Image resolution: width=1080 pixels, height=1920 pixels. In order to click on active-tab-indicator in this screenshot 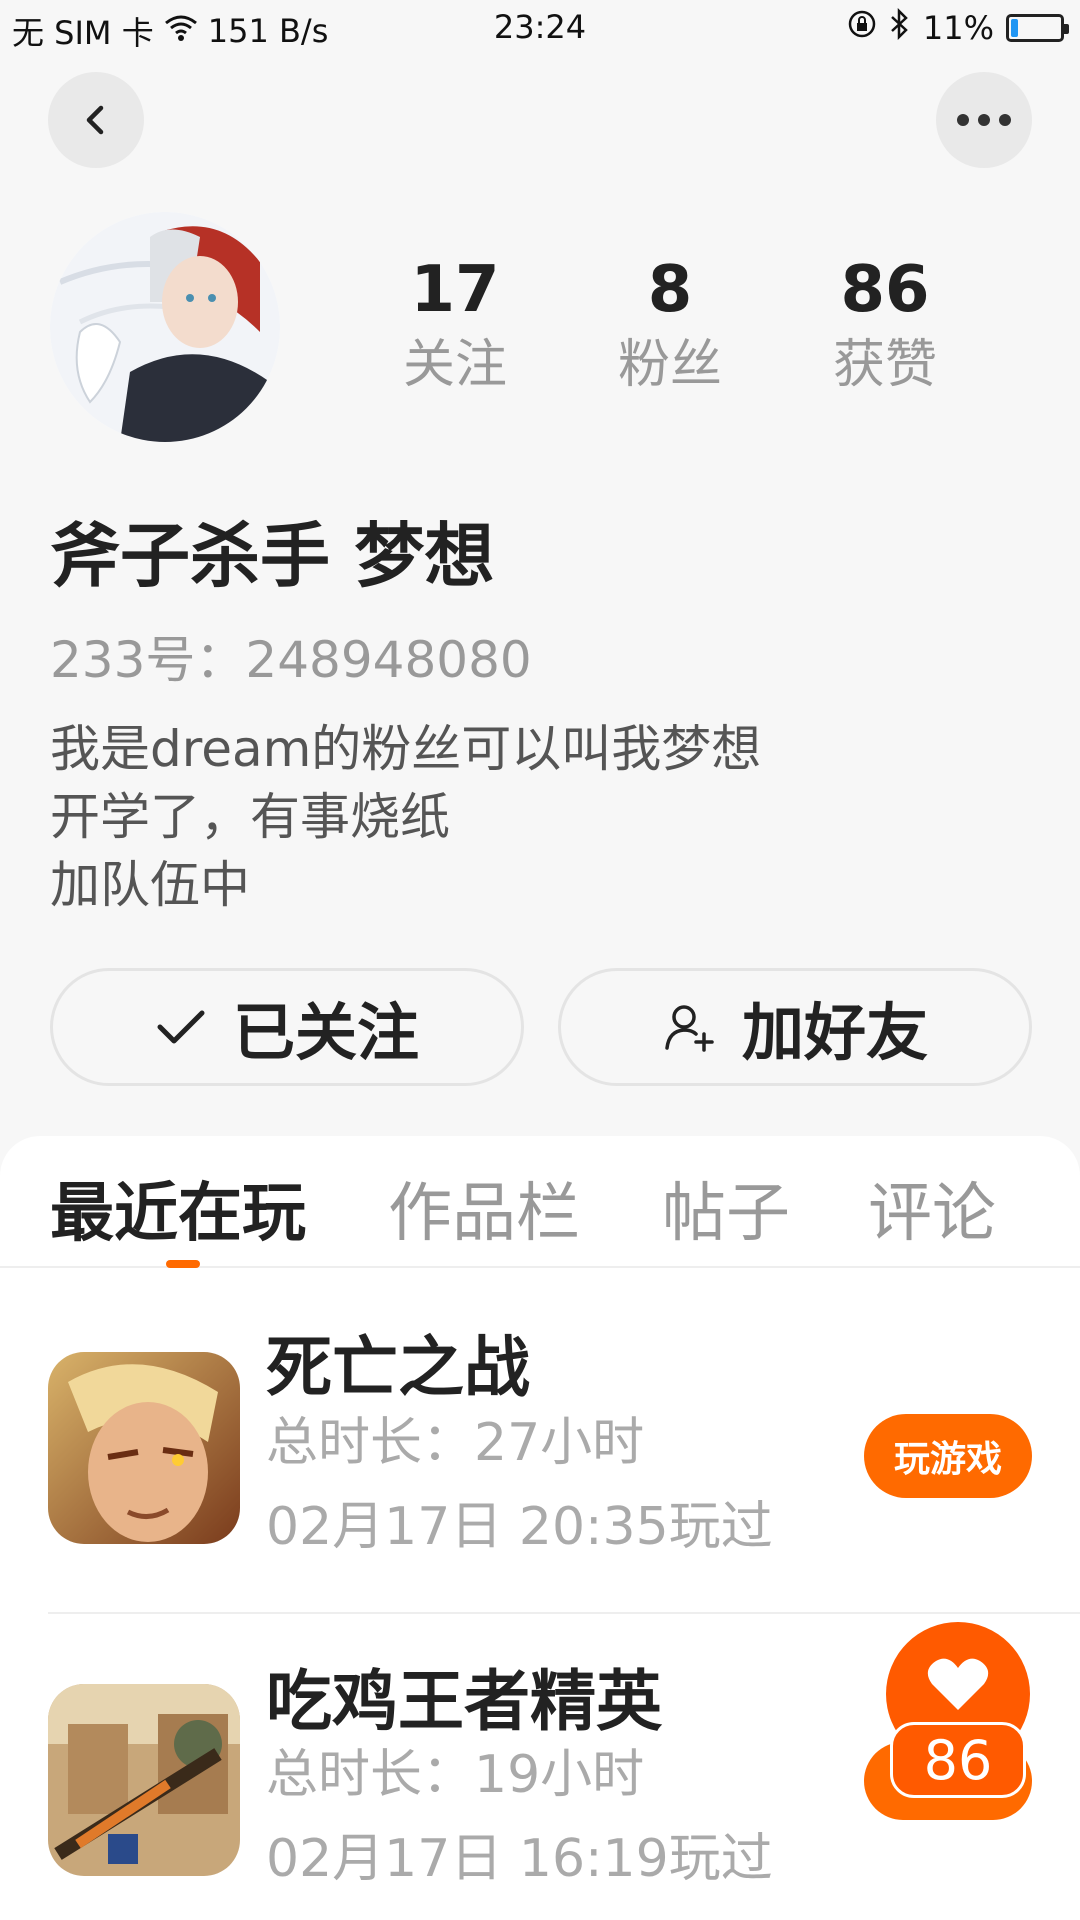, I will do `click(183, 1264)`.